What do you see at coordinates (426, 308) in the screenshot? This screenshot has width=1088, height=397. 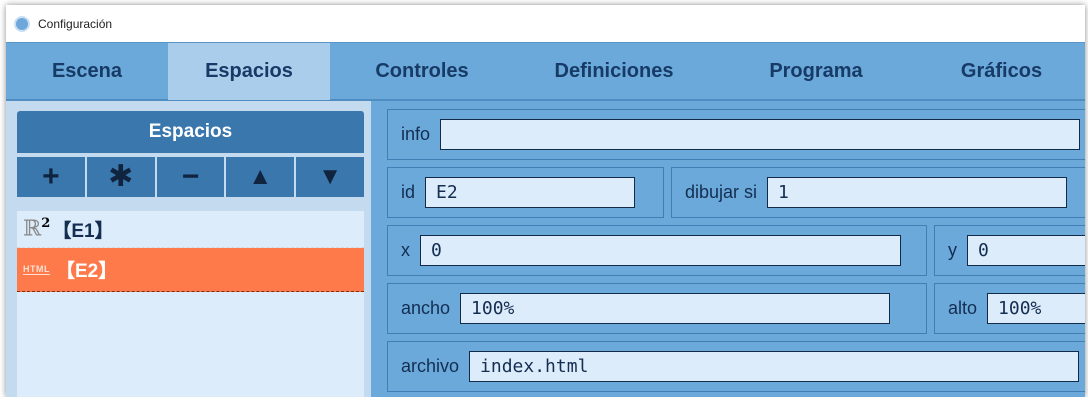 I see `width-label: ancho` at bounding box center [426, 308].